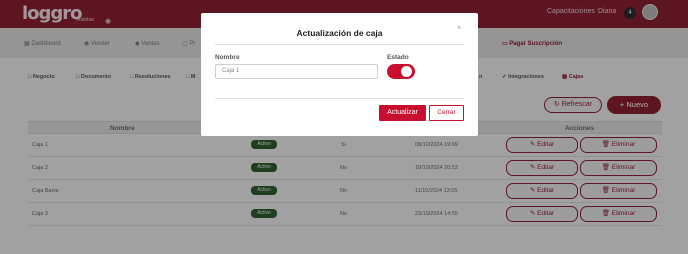  Describe the element at coordinates (402, 113) in the screenshot. I see `update-button: Actualizar` at that location.